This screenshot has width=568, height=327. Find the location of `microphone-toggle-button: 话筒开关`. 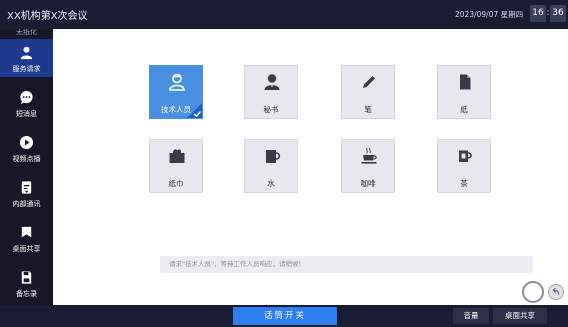

microphone-toggle-button: 话筒开关 is located at coordinates (285, 316).